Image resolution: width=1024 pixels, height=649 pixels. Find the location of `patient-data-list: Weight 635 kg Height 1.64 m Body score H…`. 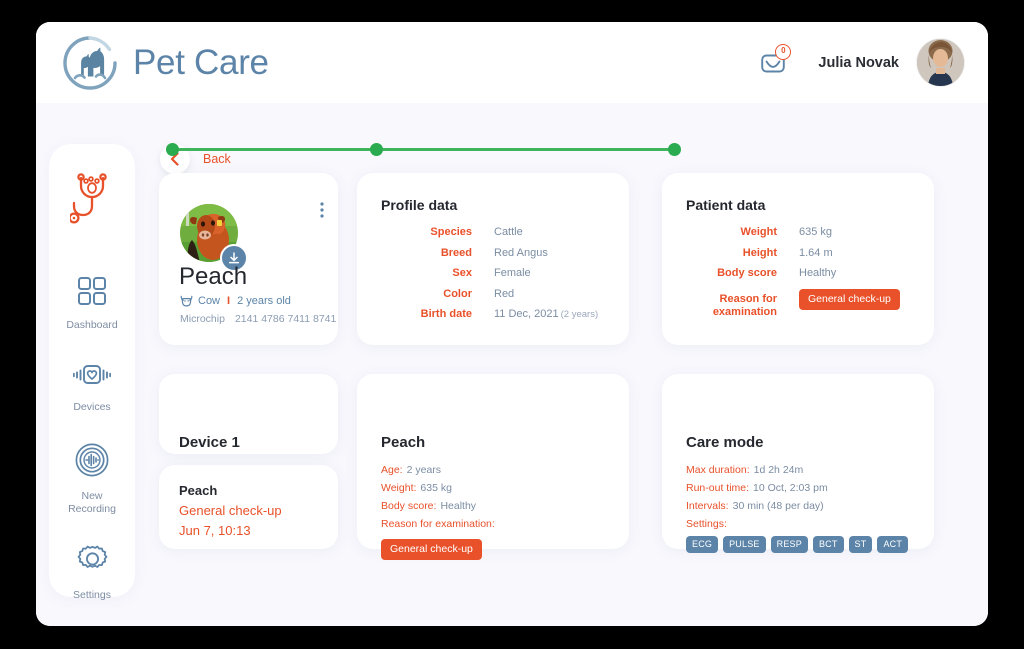

patient-data-list: Weight 635 kg Height 1.64 m Body score H… is located at coordinates (798, 276).